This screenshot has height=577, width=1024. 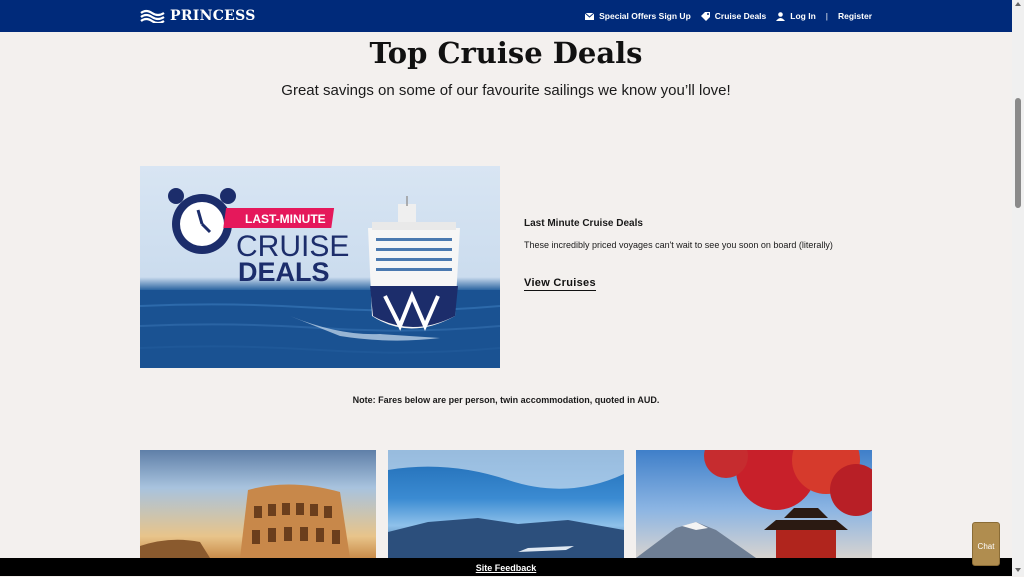 I want to click on logo-text: PRINCESS, so click(x=213, y=16).